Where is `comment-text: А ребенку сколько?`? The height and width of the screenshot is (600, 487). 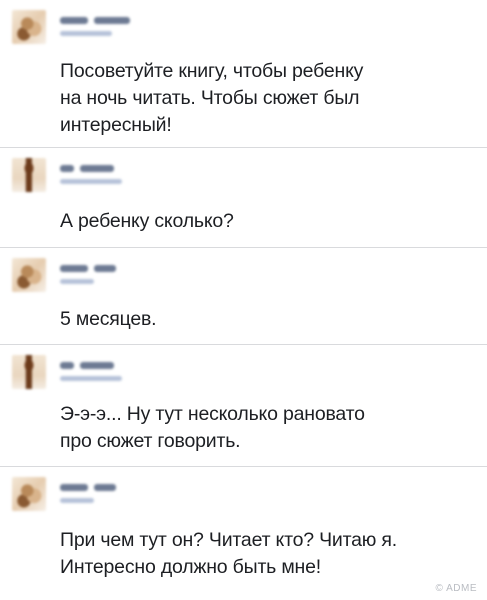 comment-text: А ребенку сколько? is located at coordinates (147, 221).